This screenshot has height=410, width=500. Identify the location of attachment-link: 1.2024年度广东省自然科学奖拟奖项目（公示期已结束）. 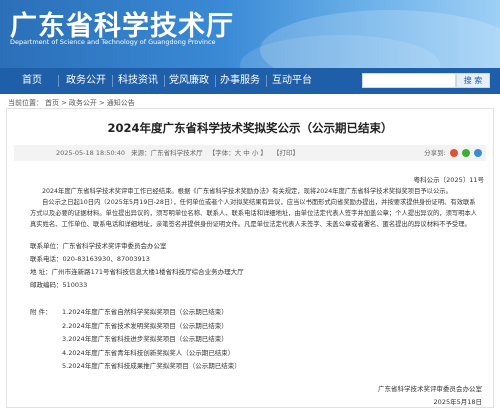
(151, 313).